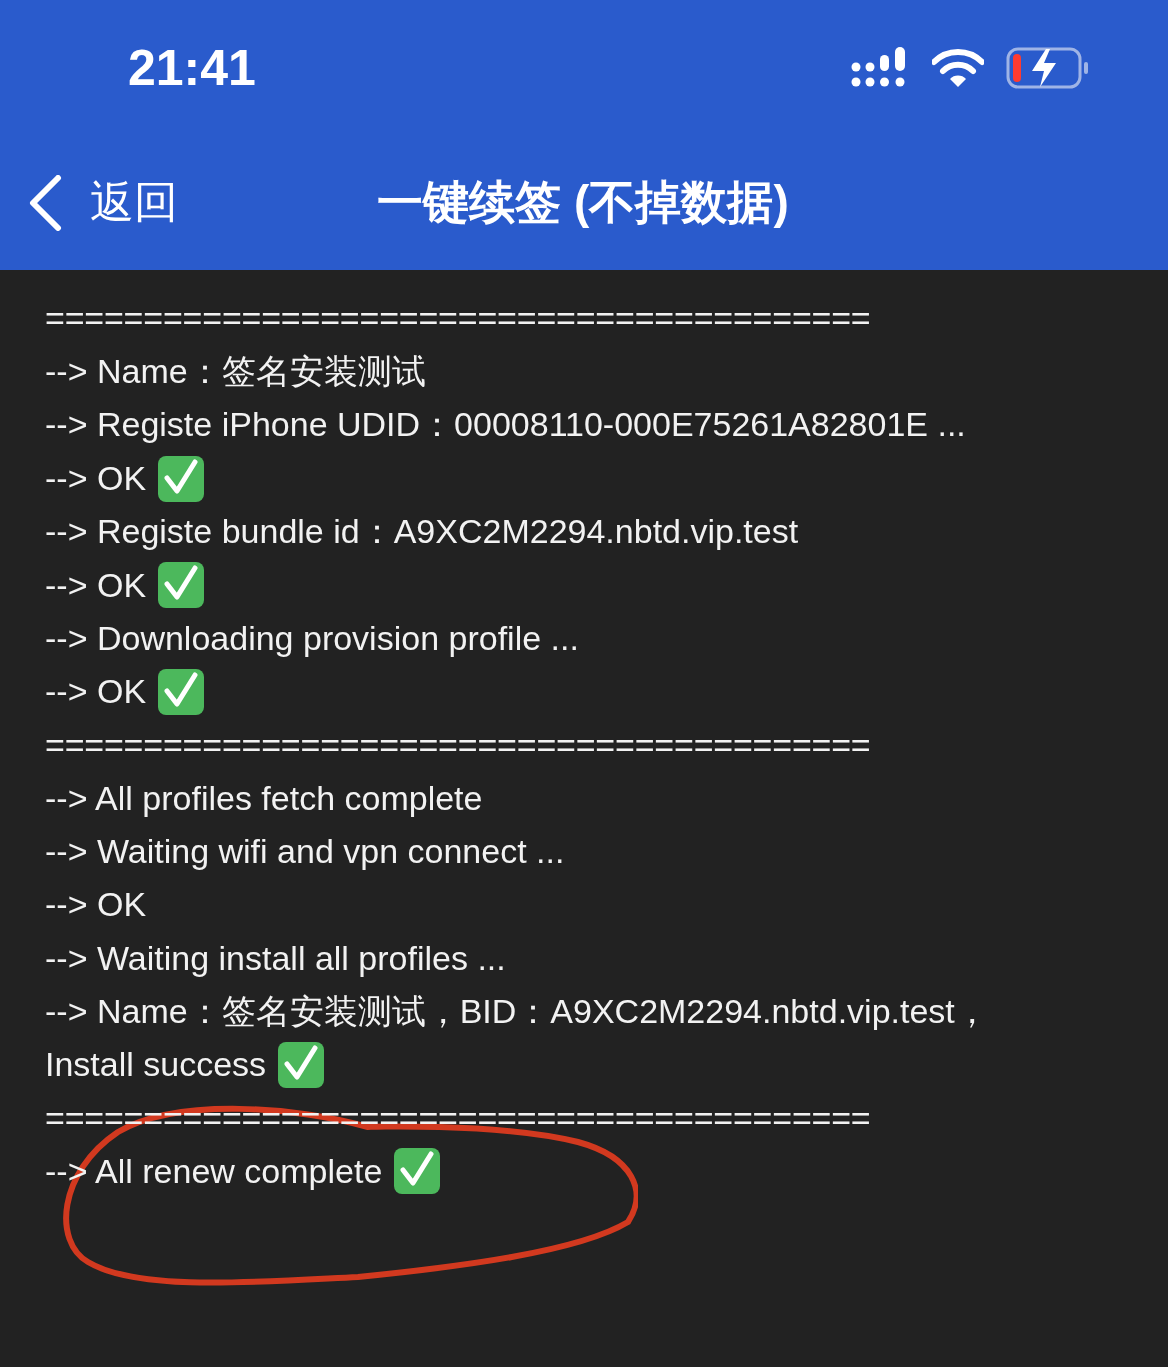  I want to click on log-line: Install success, so click(156, 1065).